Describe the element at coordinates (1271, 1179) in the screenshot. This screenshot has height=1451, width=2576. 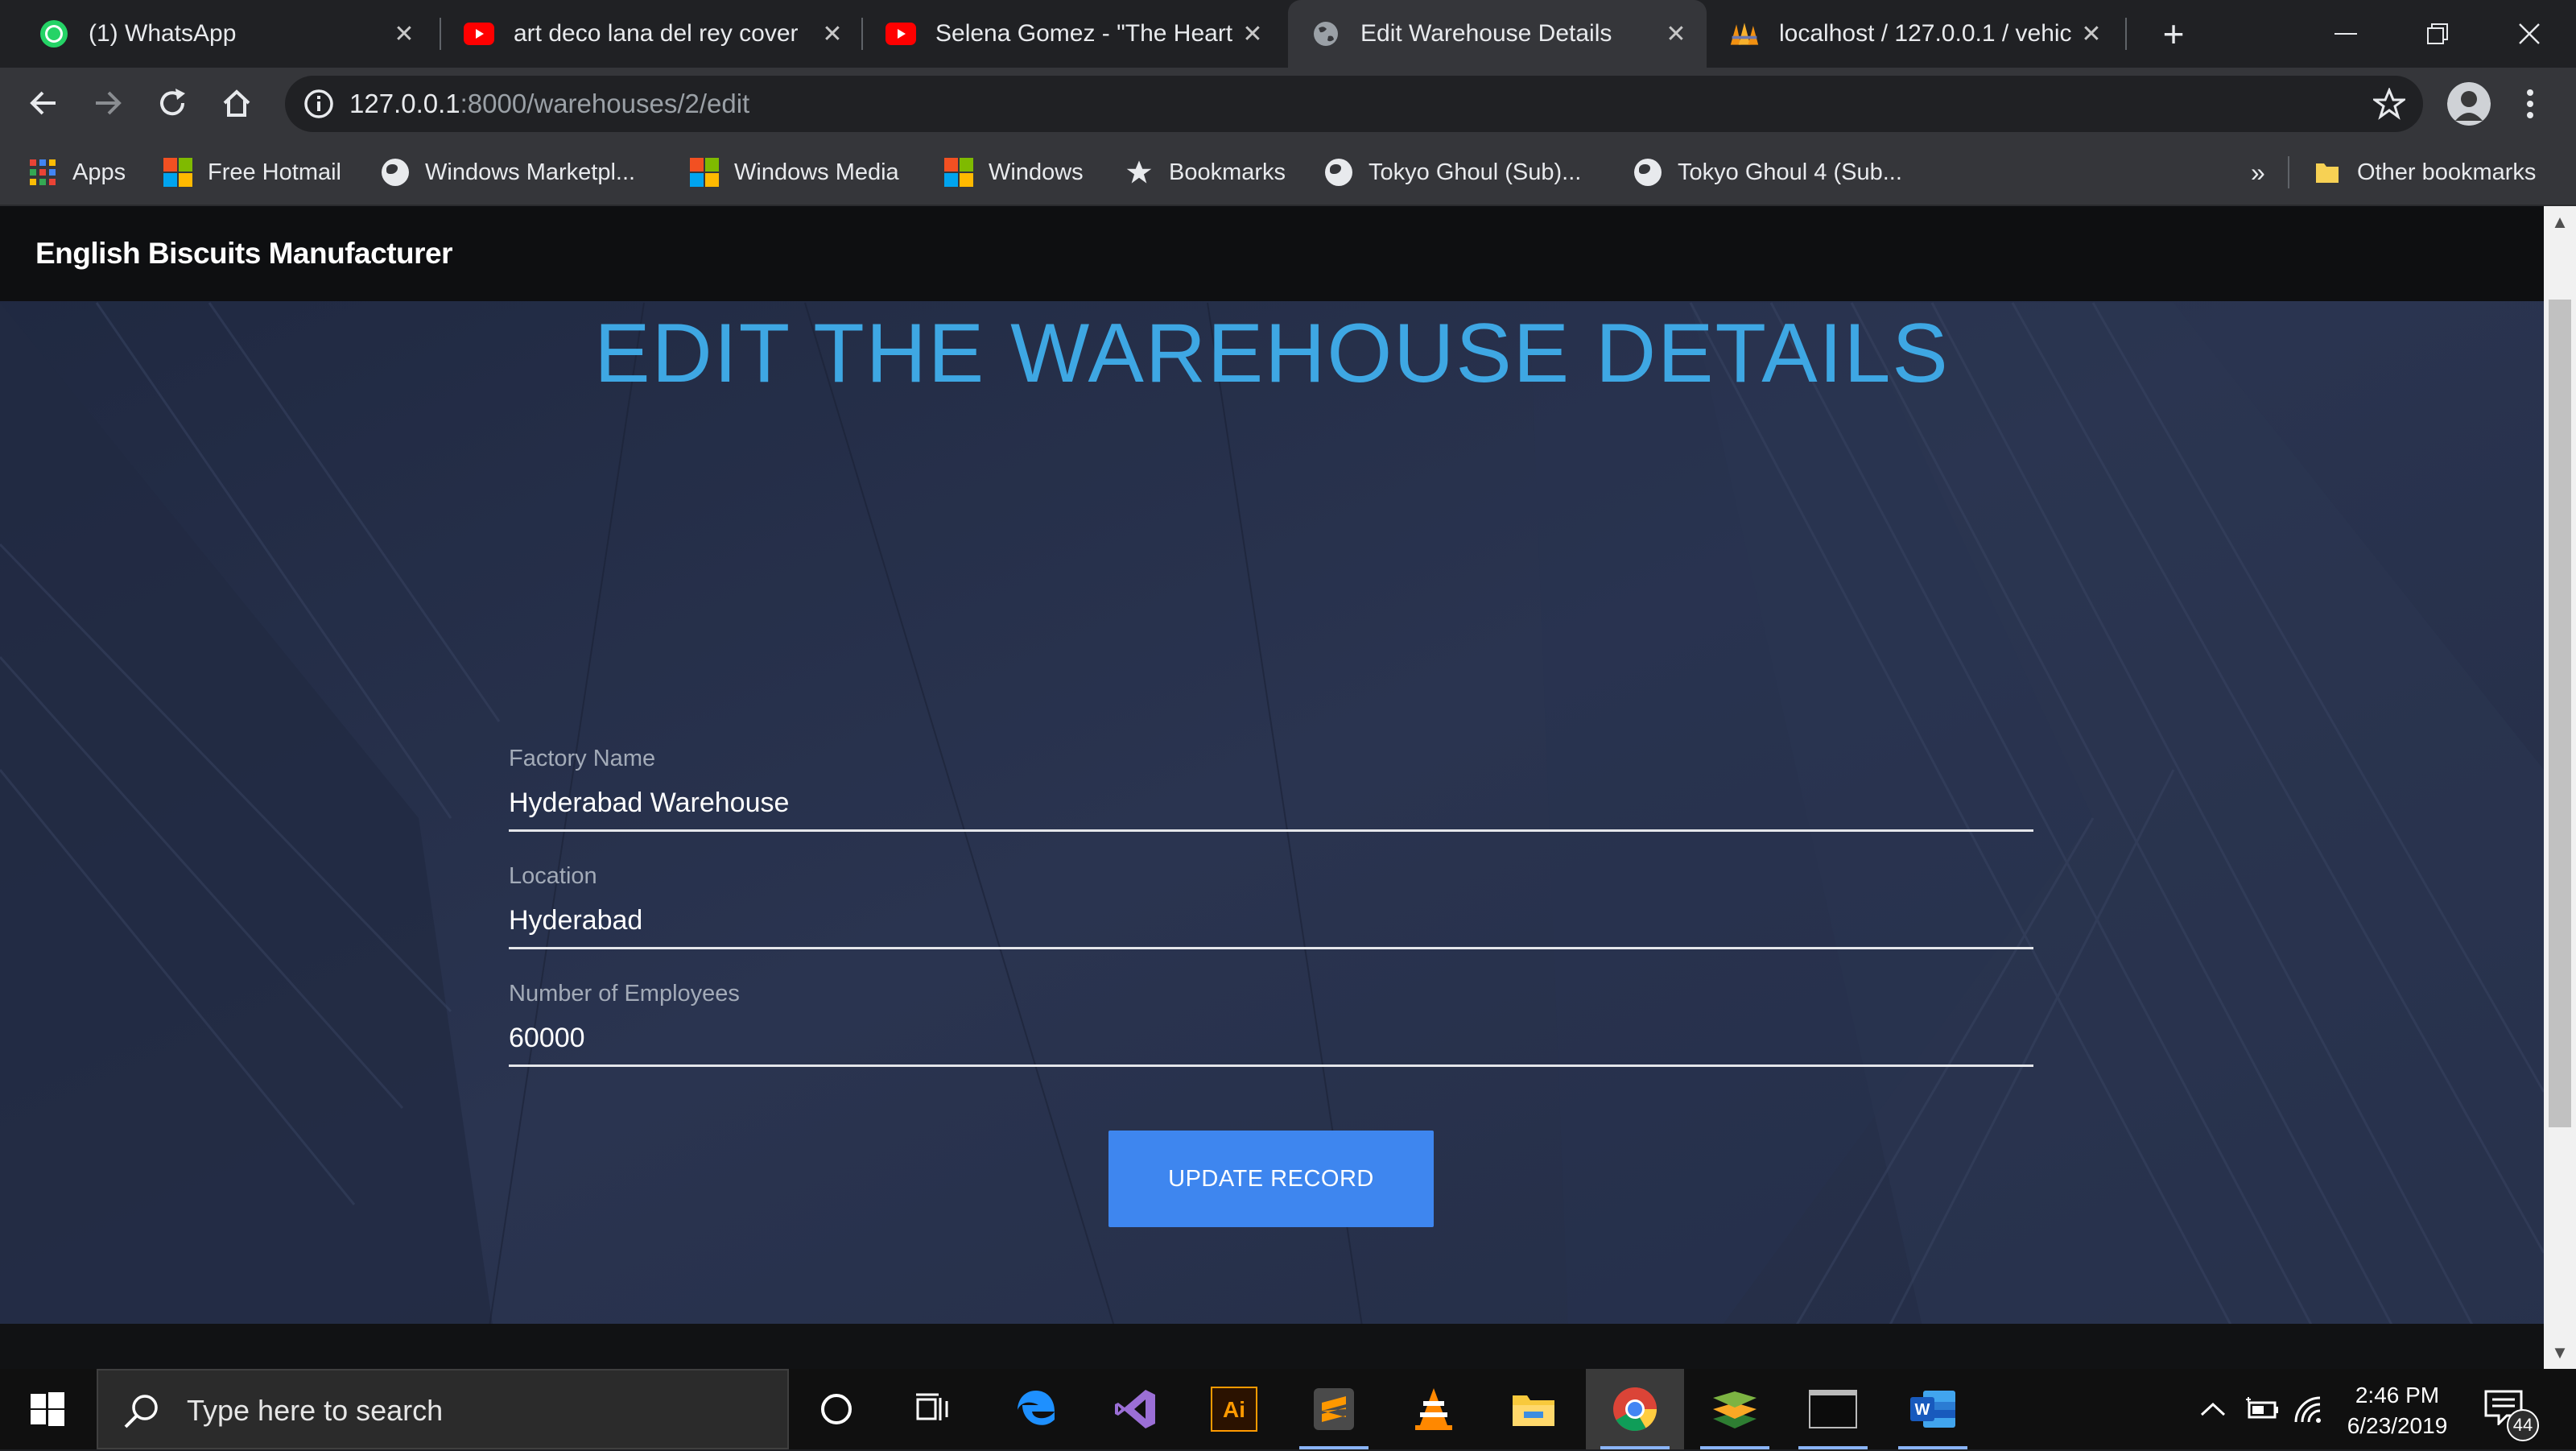
I see `update-record-button: UPDATE RECORD` at that location.